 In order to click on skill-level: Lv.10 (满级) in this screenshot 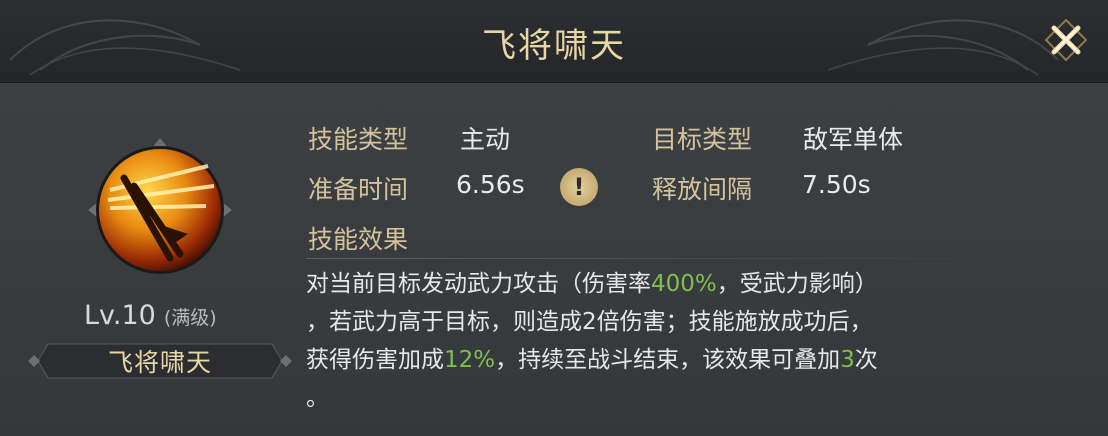, I will do `click(150, 315)`.